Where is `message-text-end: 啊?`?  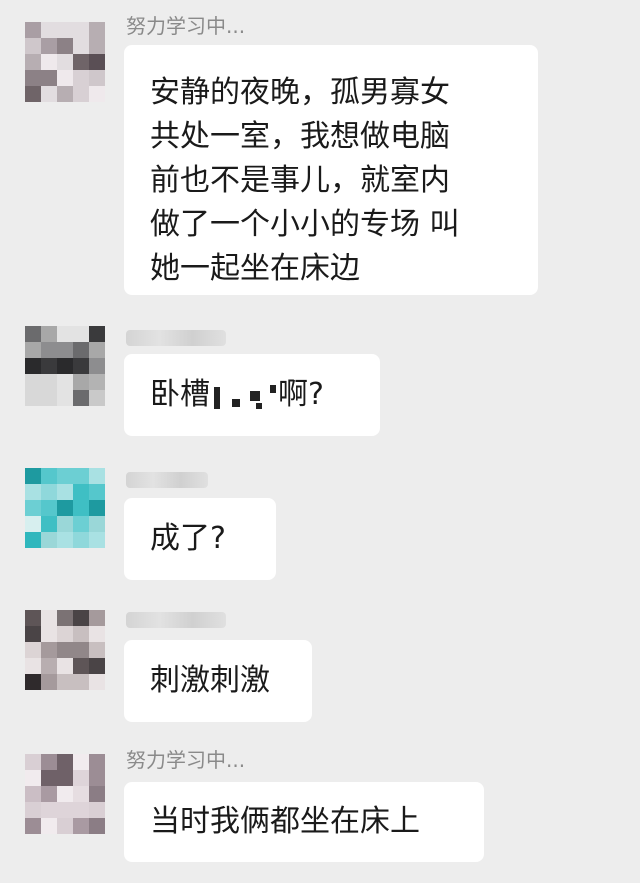 message-text-end: 啊? is located at coordinates (301, 394).